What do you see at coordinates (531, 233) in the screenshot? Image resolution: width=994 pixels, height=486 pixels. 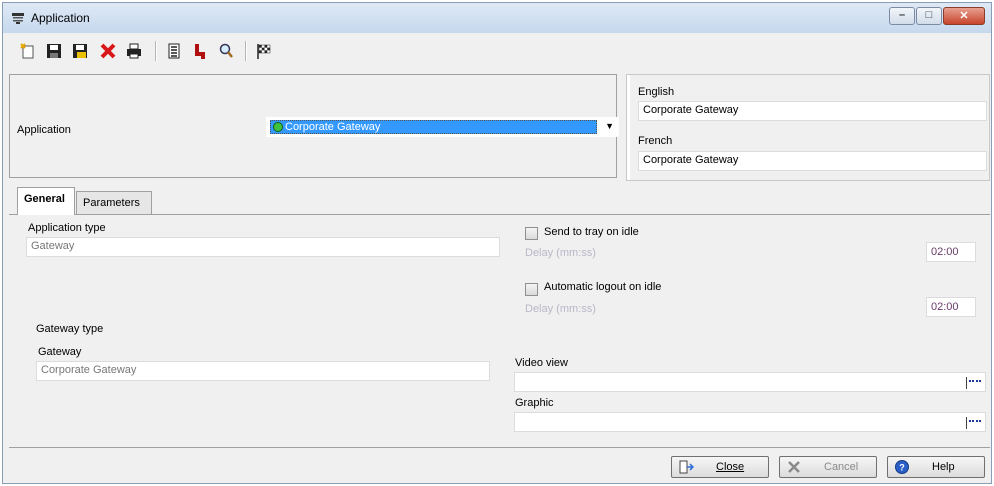 I see `send-to-tray-checkbox` at bounding box center [531, 233].